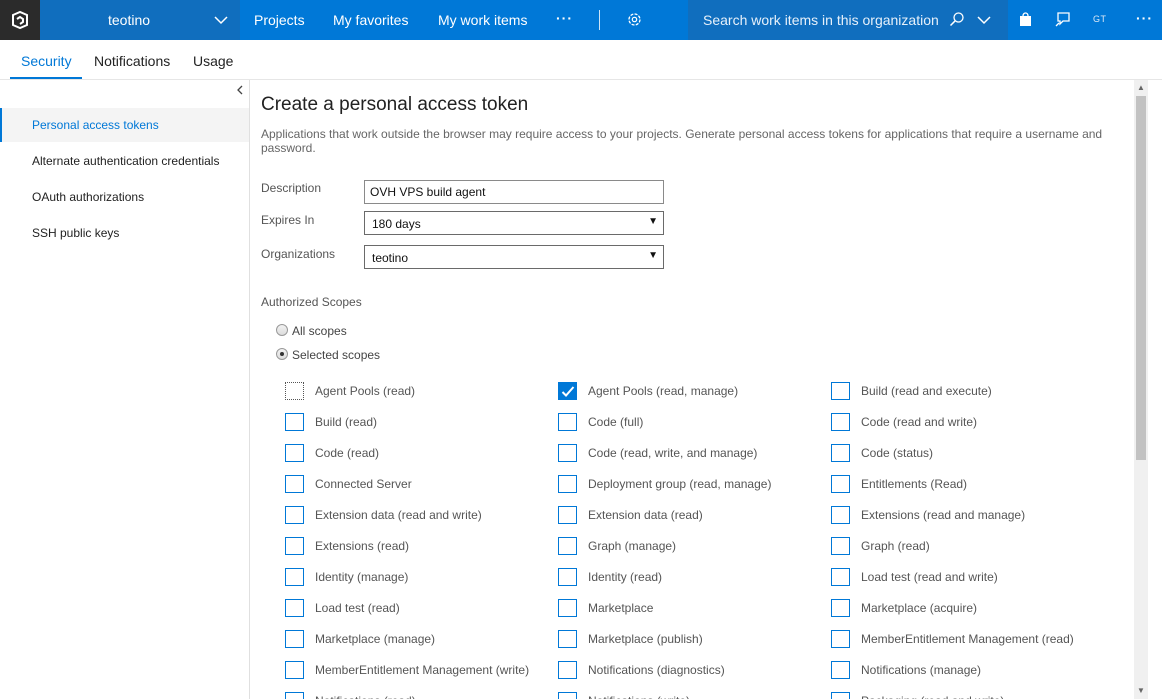 The width and height of the screenshot is (1162, 699). I want to click on tab-notifications: Notifications, so click(132, 61).